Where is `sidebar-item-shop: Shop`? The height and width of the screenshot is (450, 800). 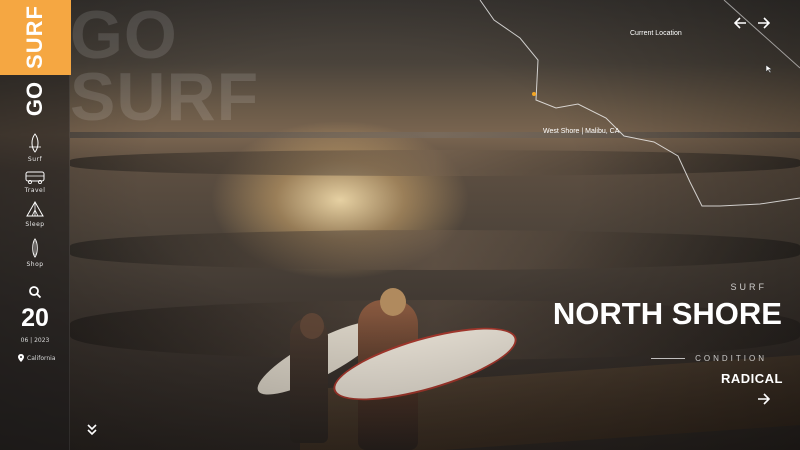 sidebar-item-shop: Shop is located at coordinates (35, 253).